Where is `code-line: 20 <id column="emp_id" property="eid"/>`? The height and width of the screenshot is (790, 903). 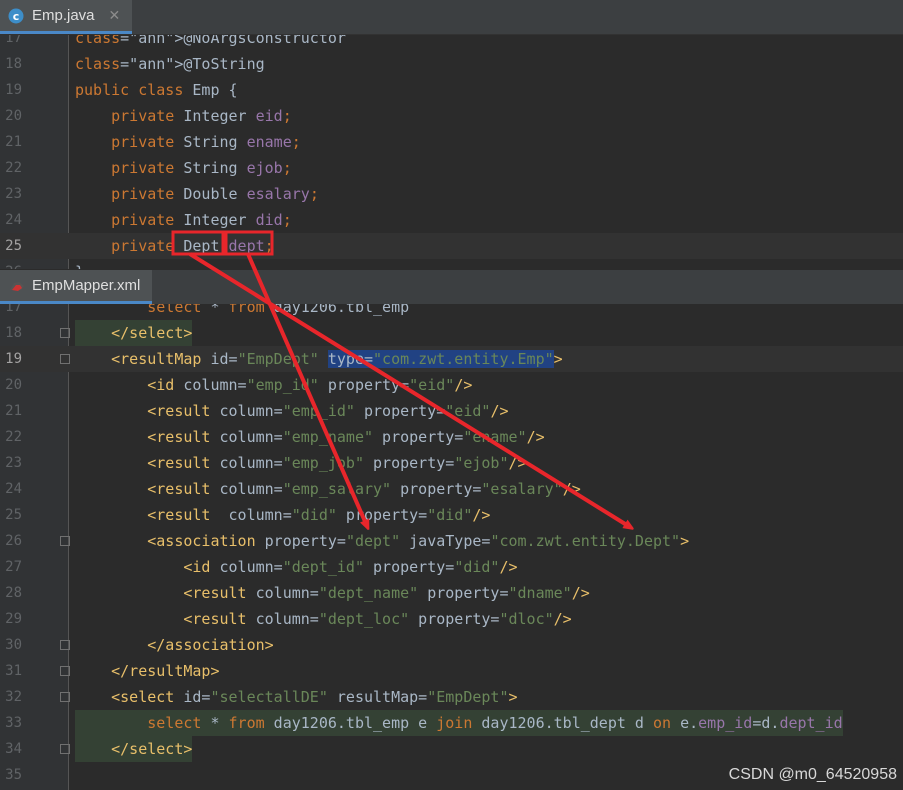 code-line: 20 <id column="emp_id" property="eid"/> is located at coordinates (451, 385).